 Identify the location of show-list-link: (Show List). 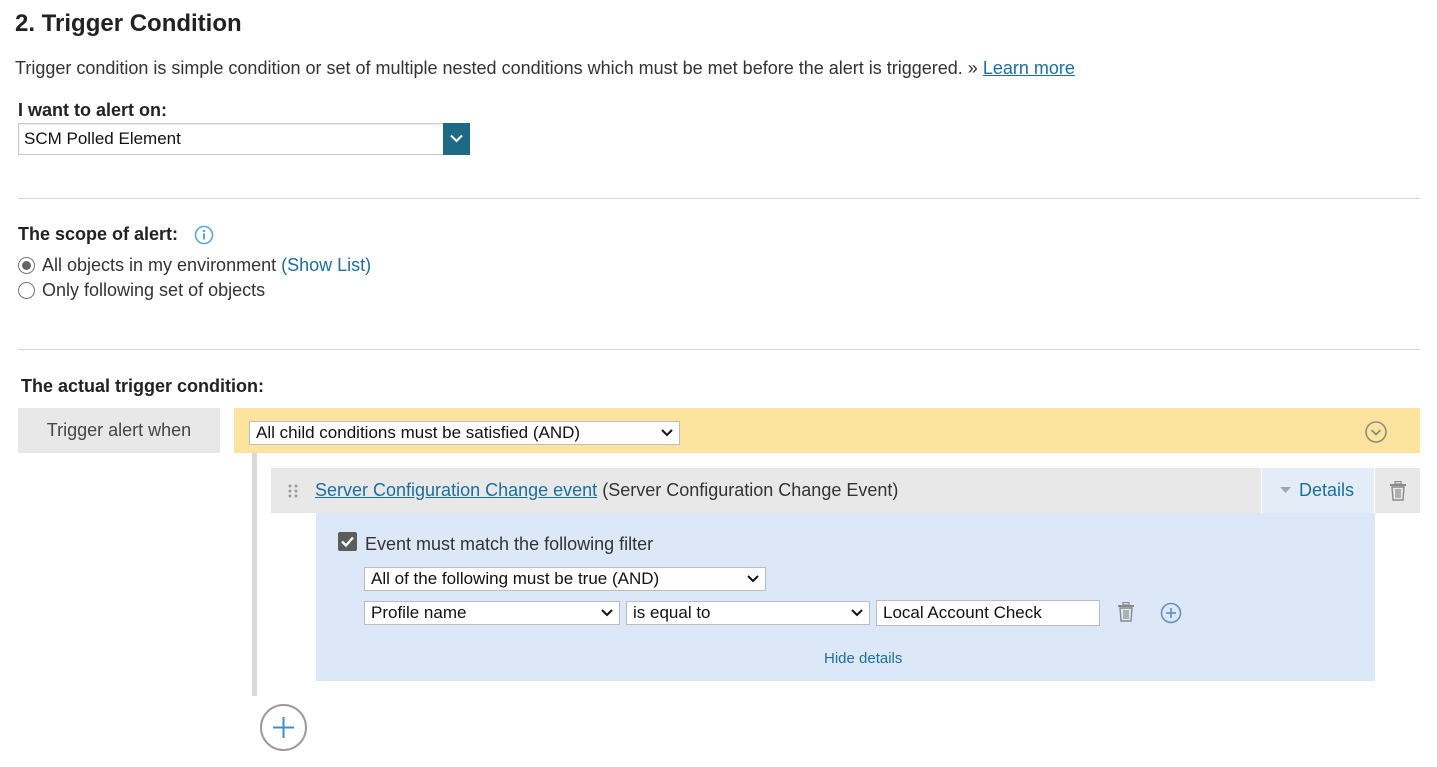
(326, 265).